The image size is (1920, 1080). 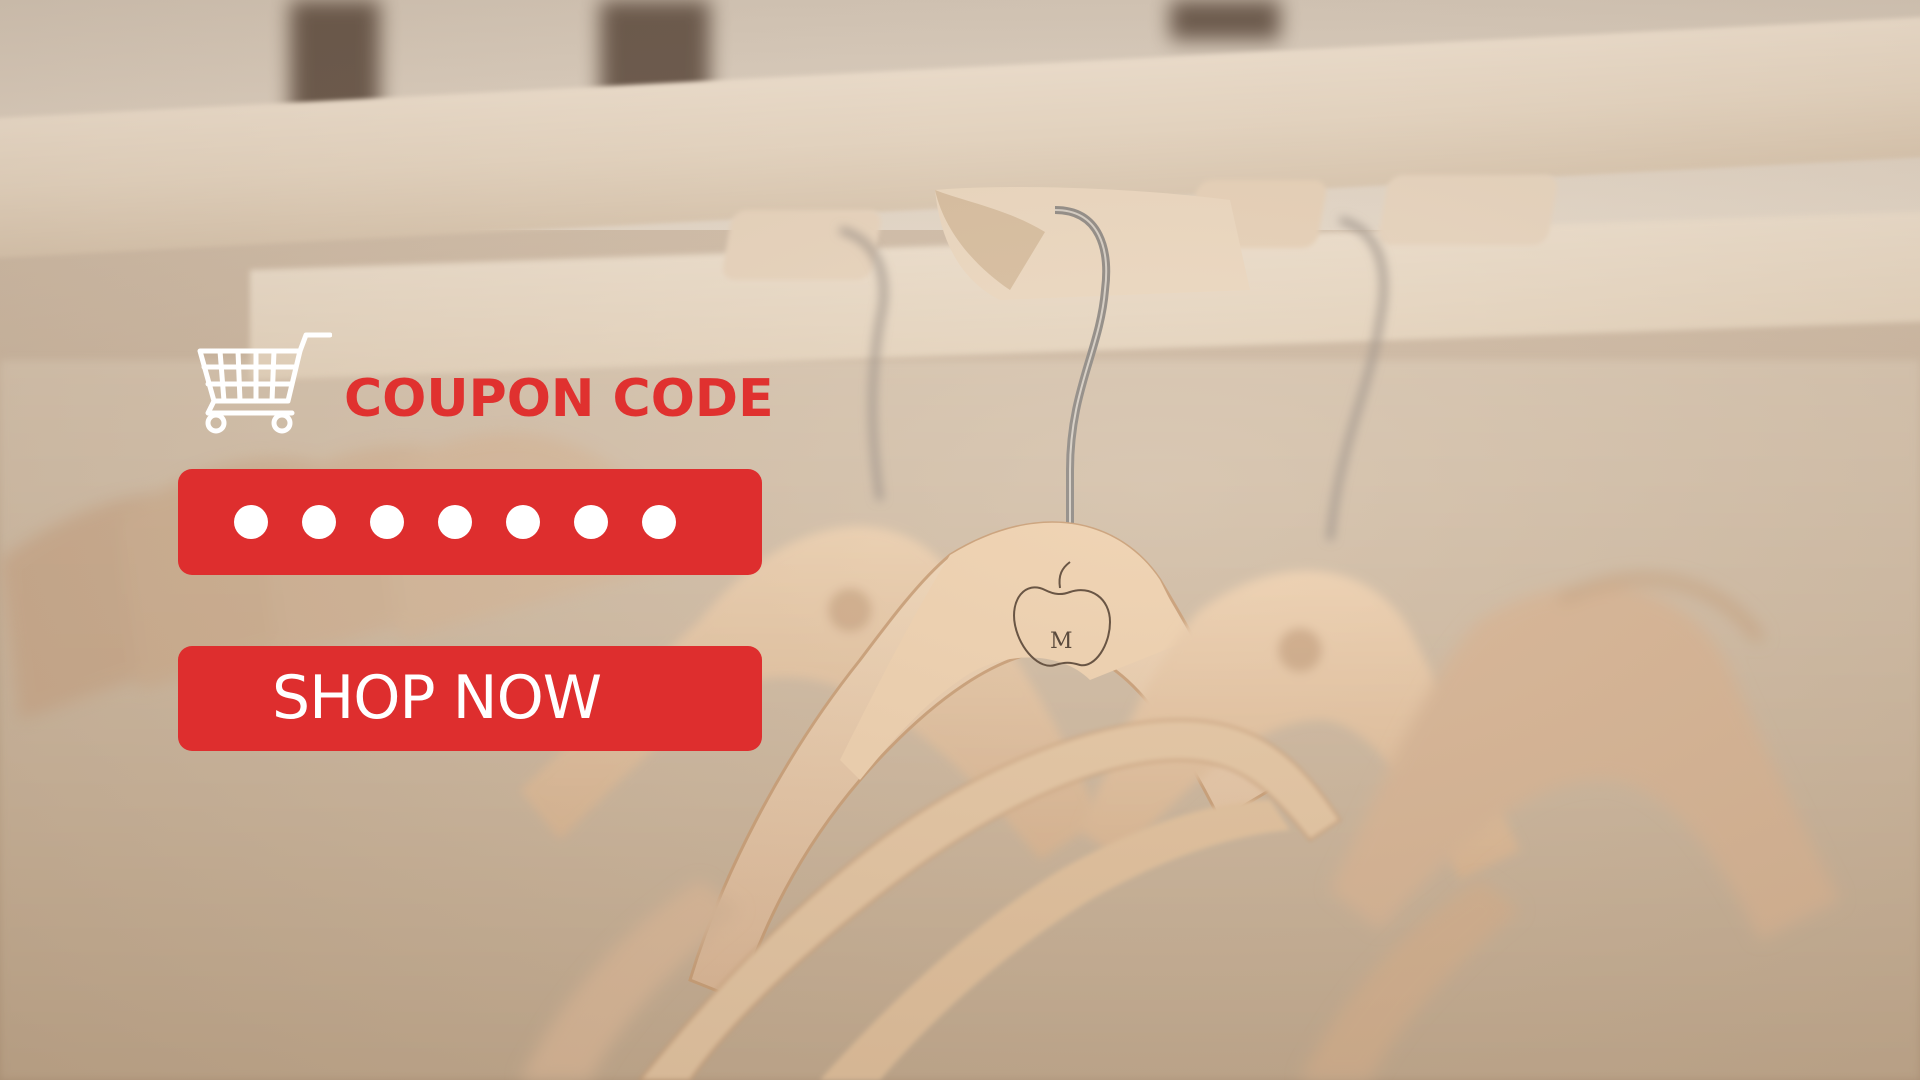 I want to click on masked-code, so click(x=455, y=522).